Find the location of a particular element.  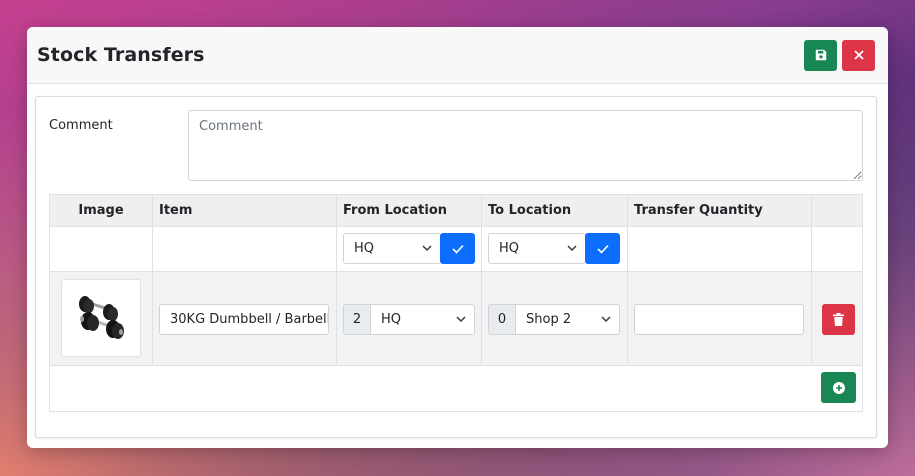

column-header-to-location: To Location is located at coordinates (555, 210).